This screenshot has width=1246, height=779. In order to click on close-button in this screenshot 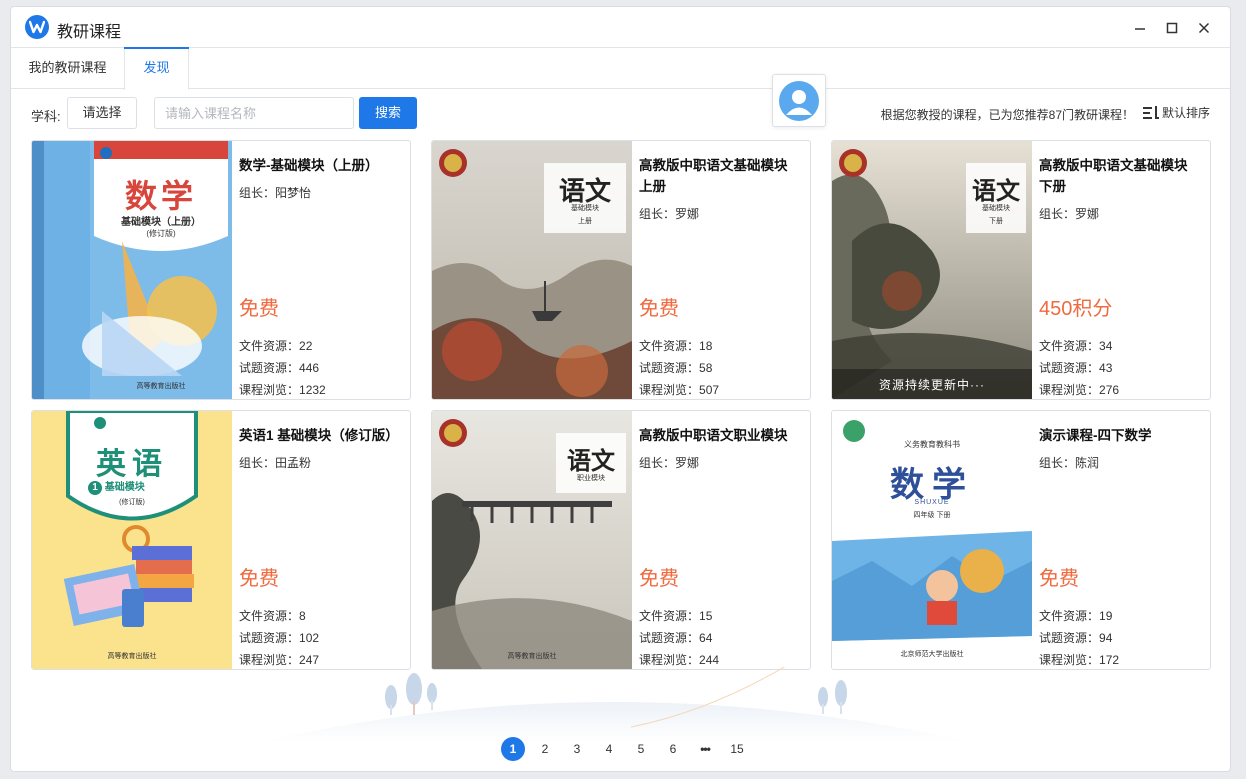, I will do `click(1204, 28)`.